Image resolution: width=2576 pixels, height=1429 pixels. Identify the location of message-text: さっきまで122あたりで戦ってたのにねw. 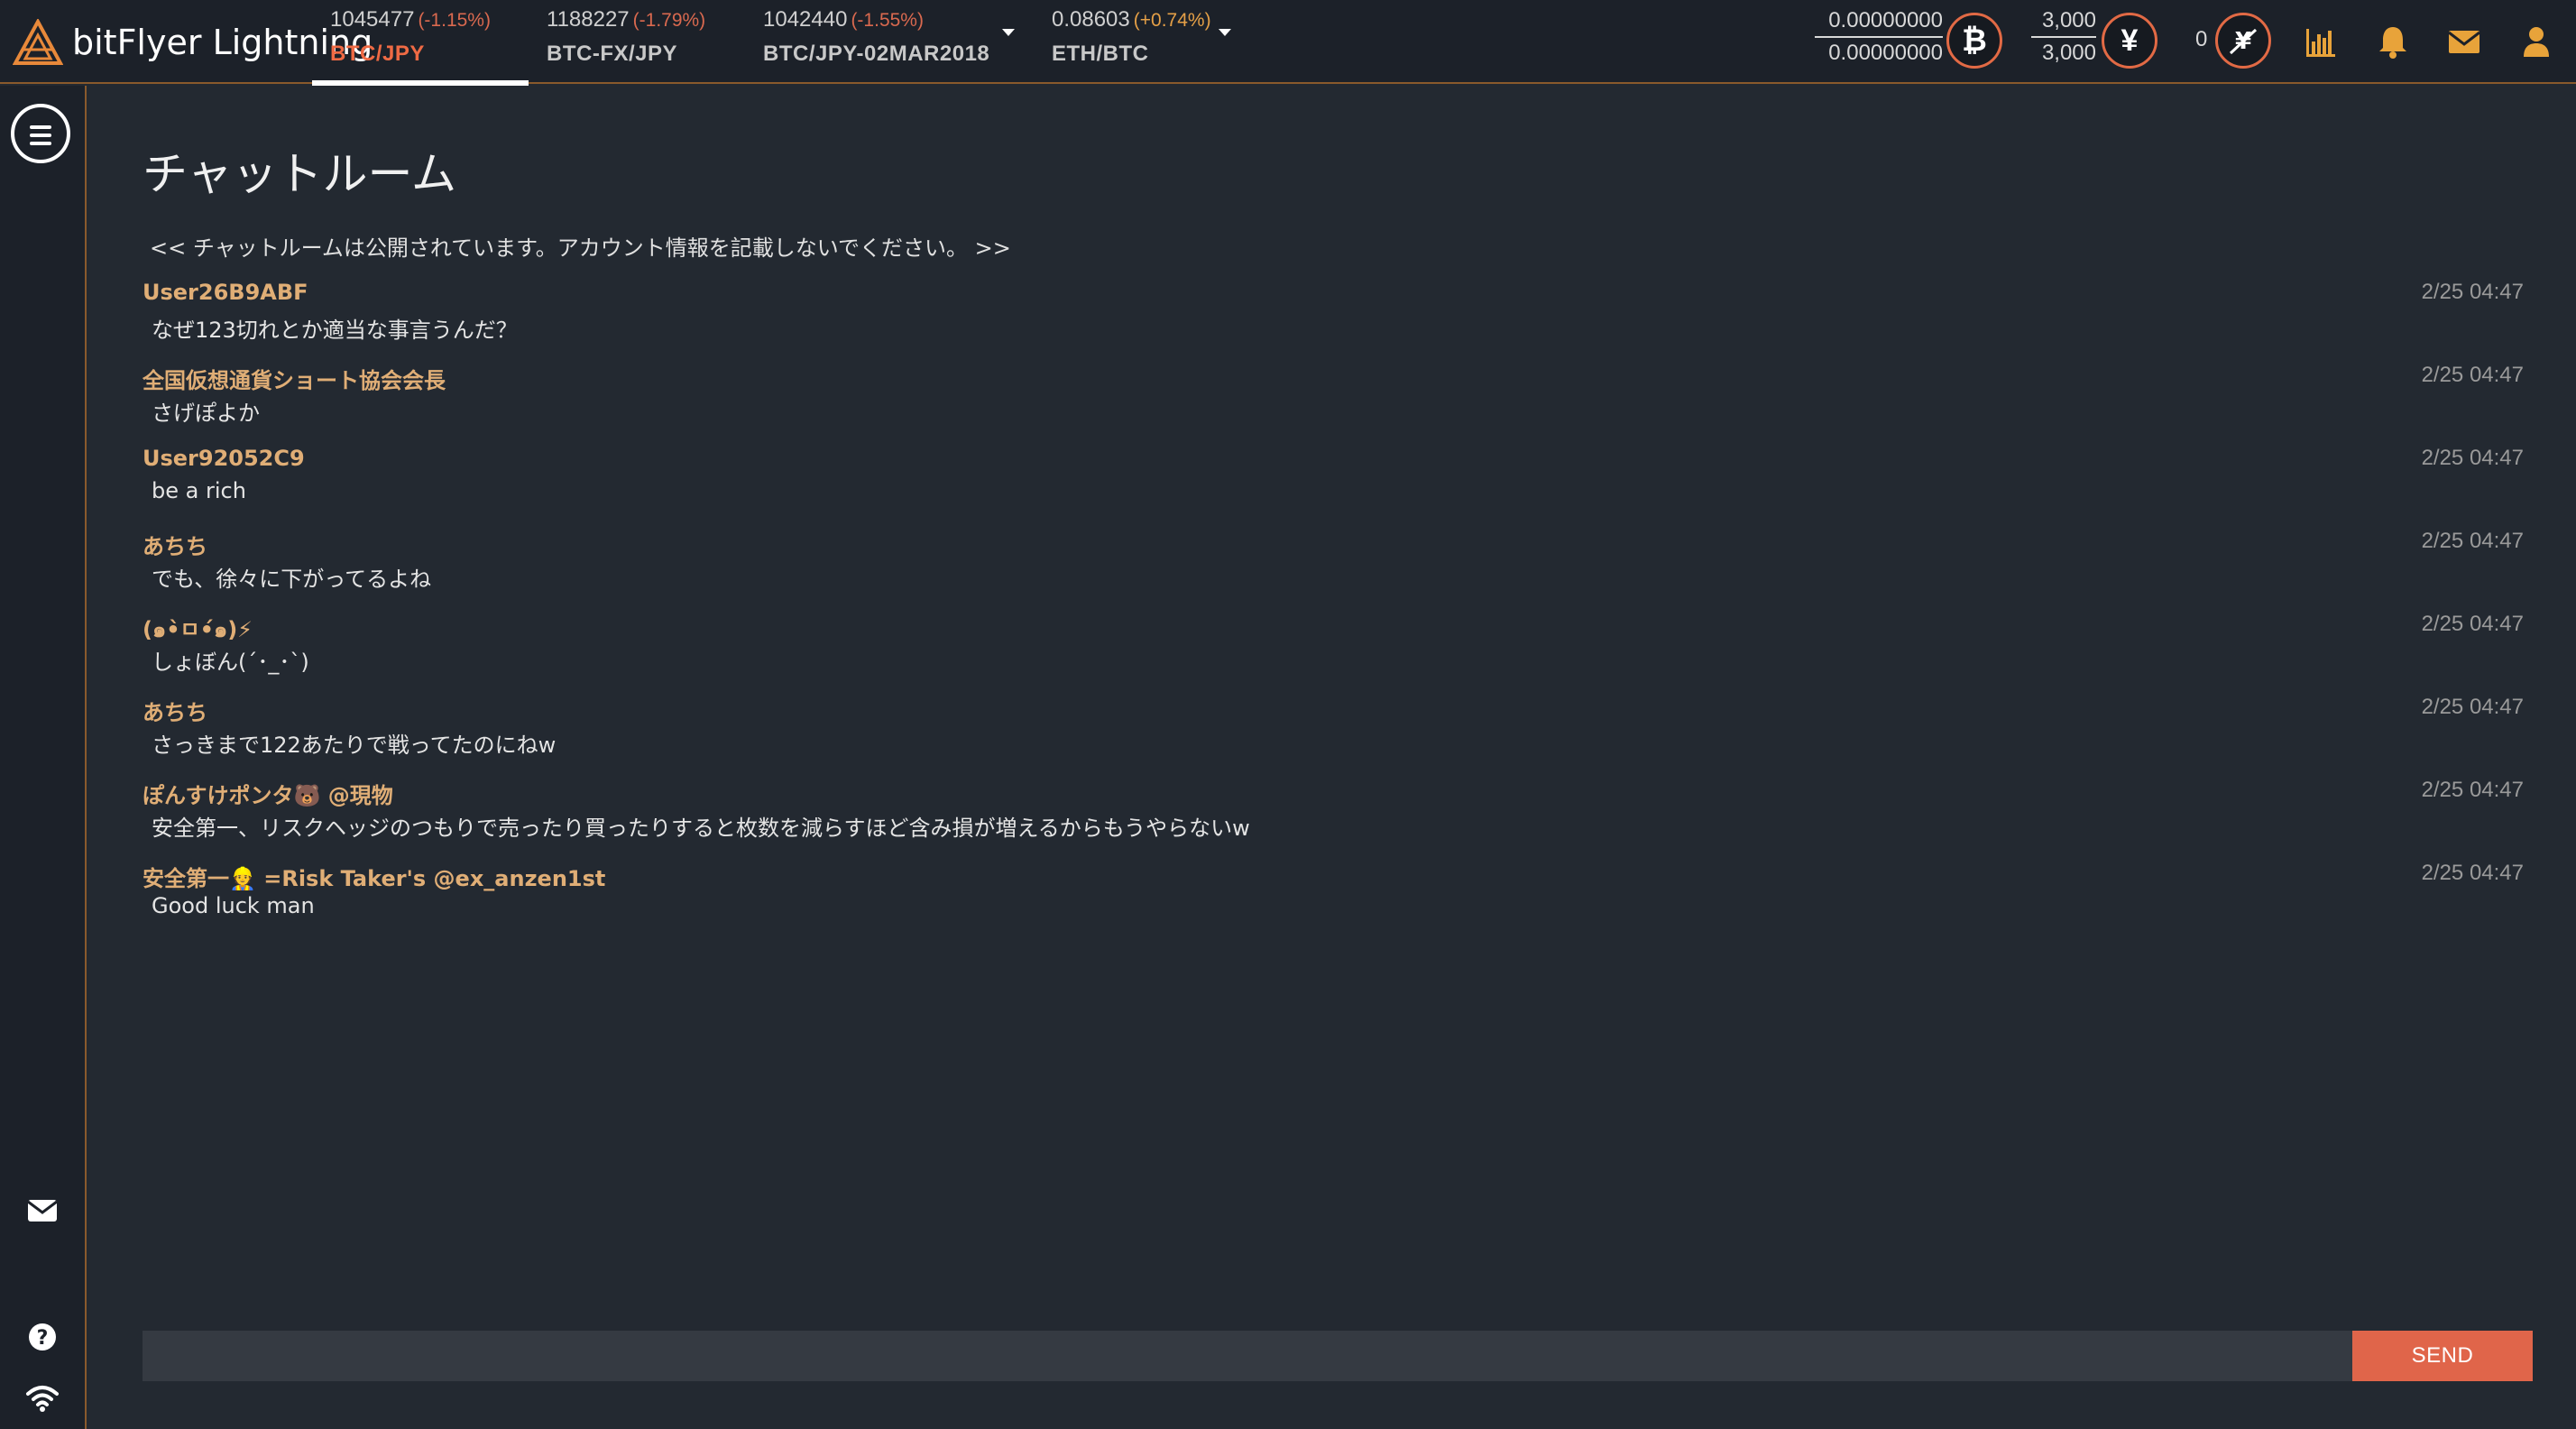
(354, 745).